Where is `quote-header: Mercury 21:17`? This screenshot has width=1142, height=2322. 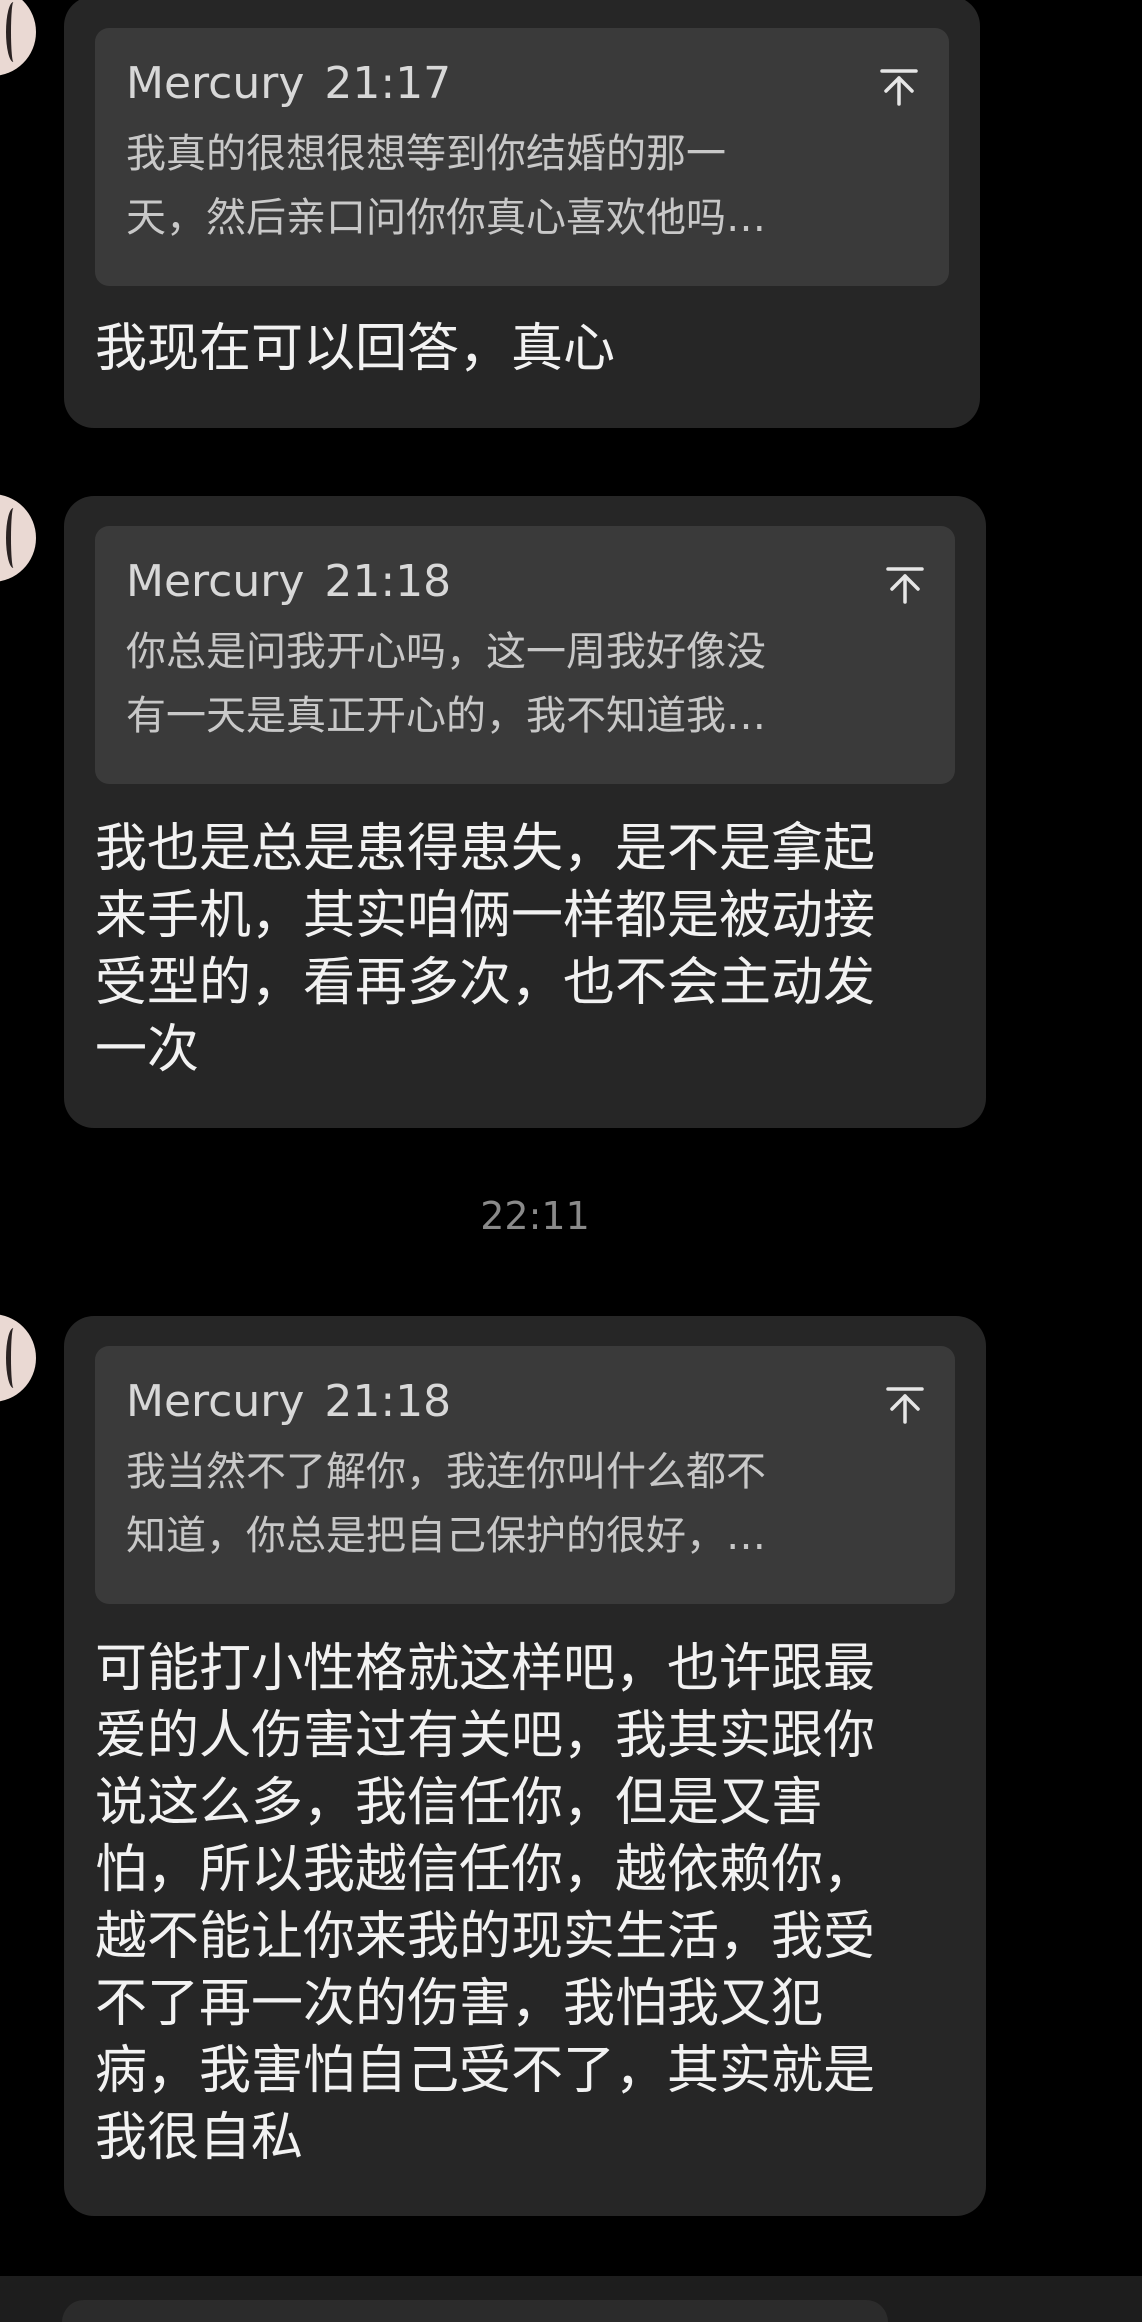 quote-header: Mercury 21:17 is located at coordinates (523, 84).